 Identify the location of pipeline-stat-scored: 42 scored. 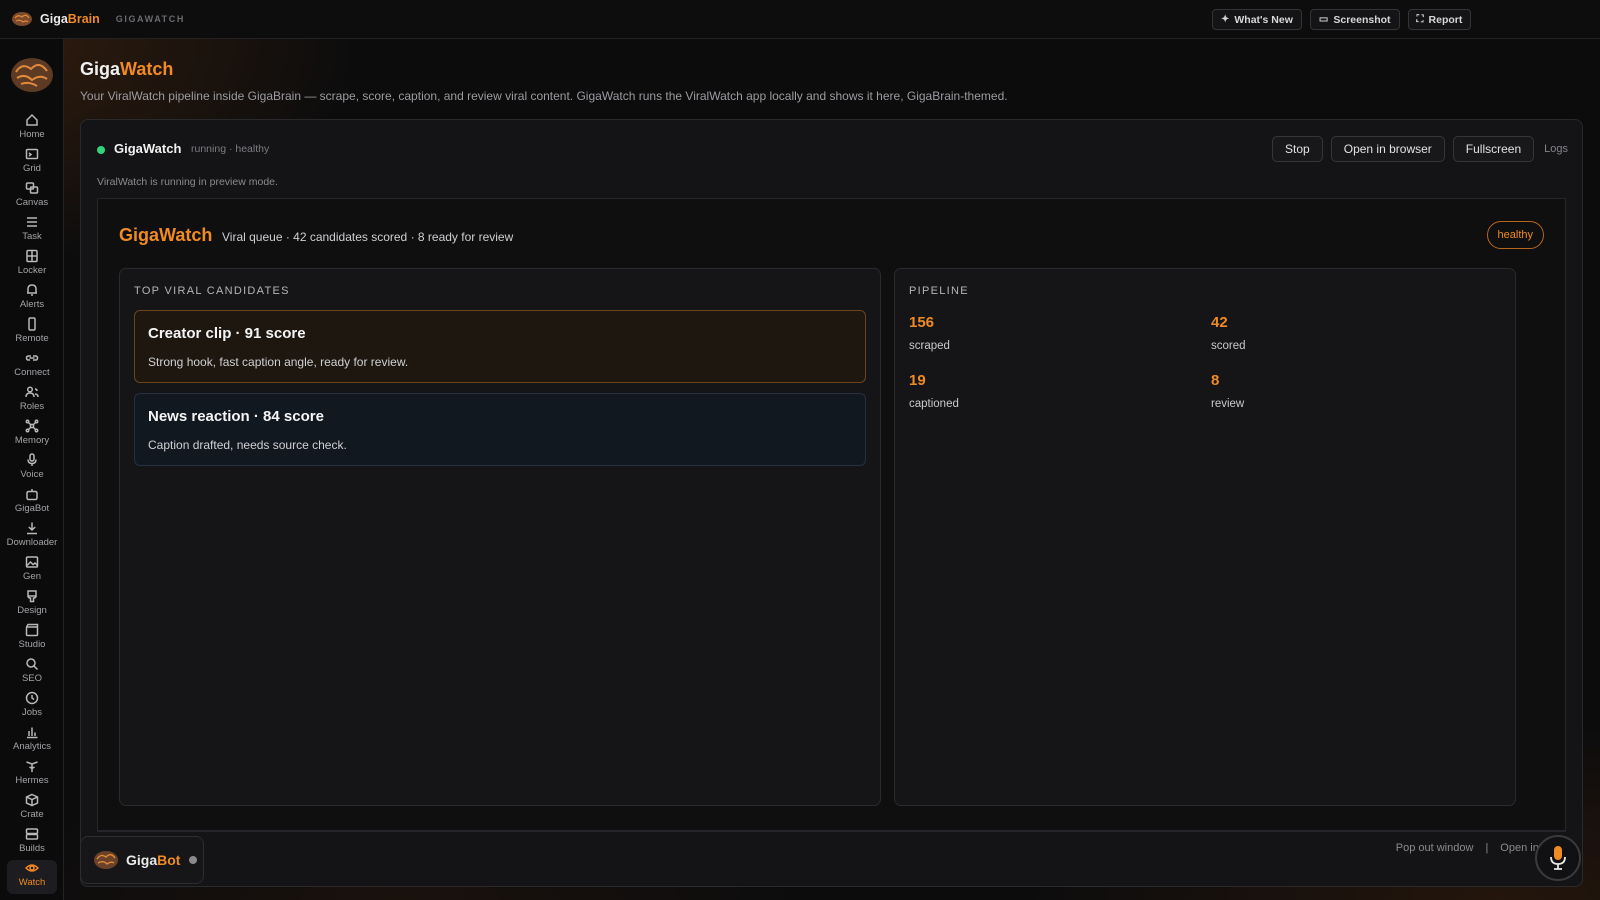
(1228, 333).